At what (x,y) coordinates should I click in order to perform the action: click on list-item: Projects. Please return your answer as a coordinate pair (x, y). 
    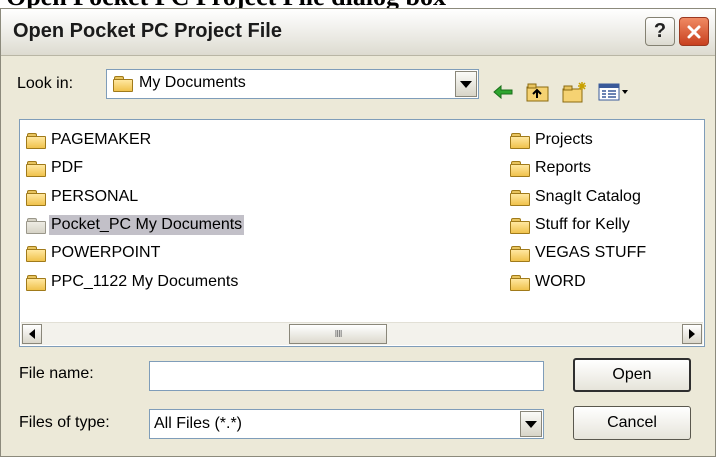
    Looking at the image, I should click on (552, 140).